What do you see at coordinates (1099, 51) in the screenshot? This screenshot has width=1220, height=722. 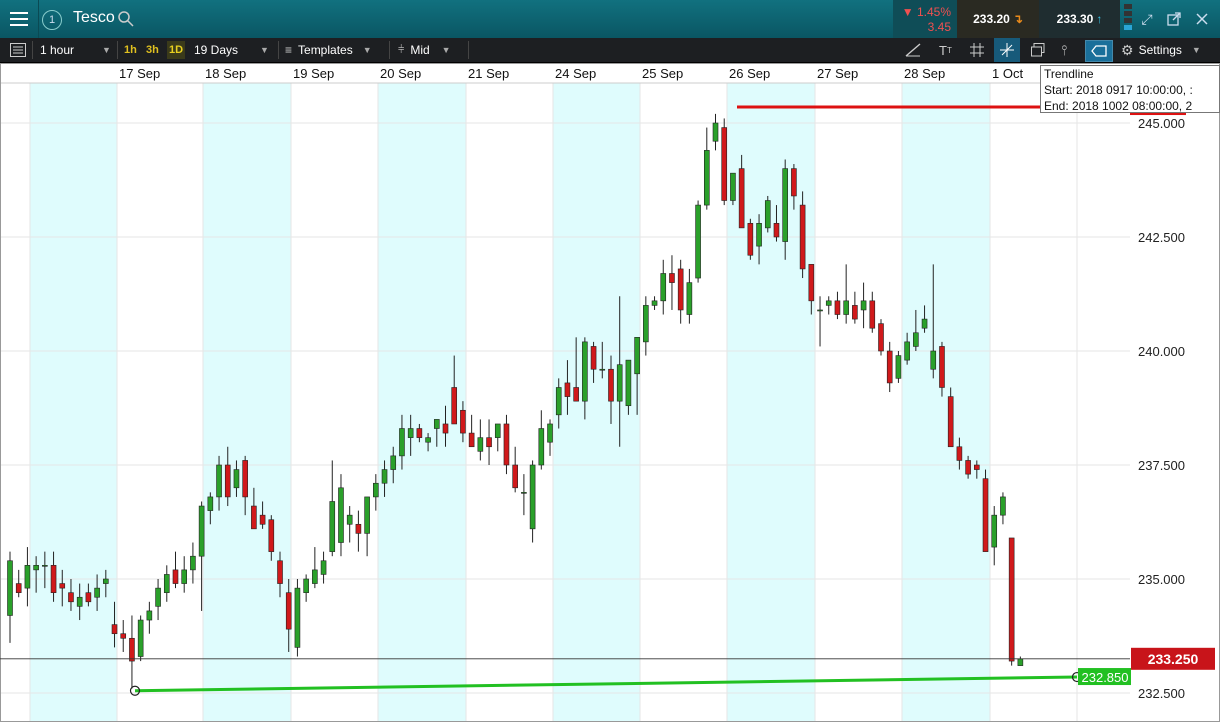 I see `tag-icon` at bounding box center [1099, 51].